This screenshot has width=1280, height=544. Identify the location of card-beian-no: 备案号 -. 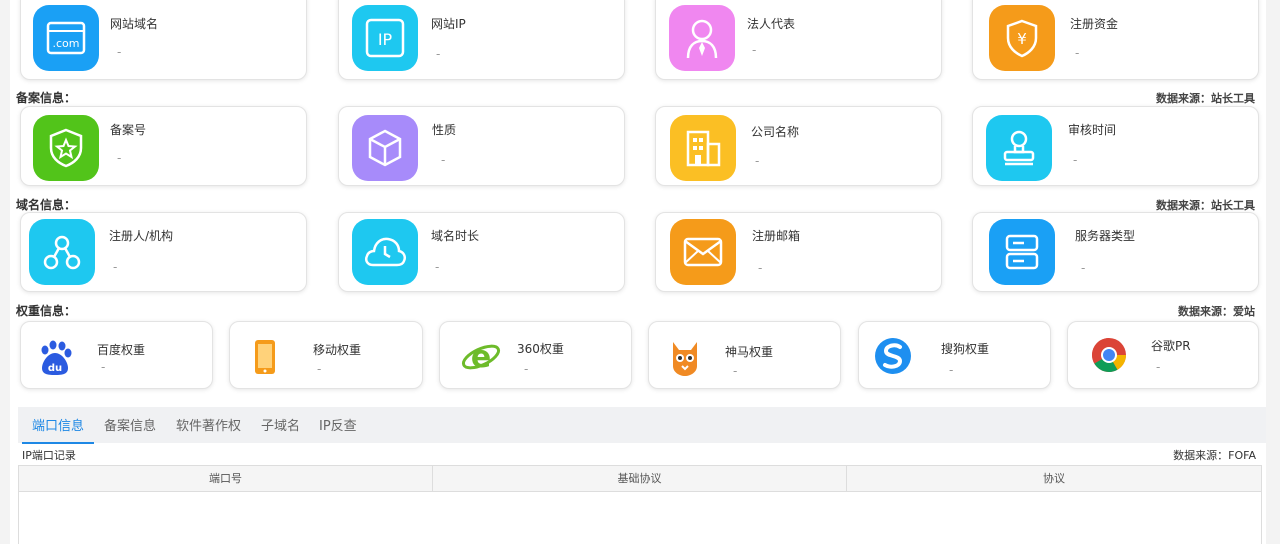
(163, 146).